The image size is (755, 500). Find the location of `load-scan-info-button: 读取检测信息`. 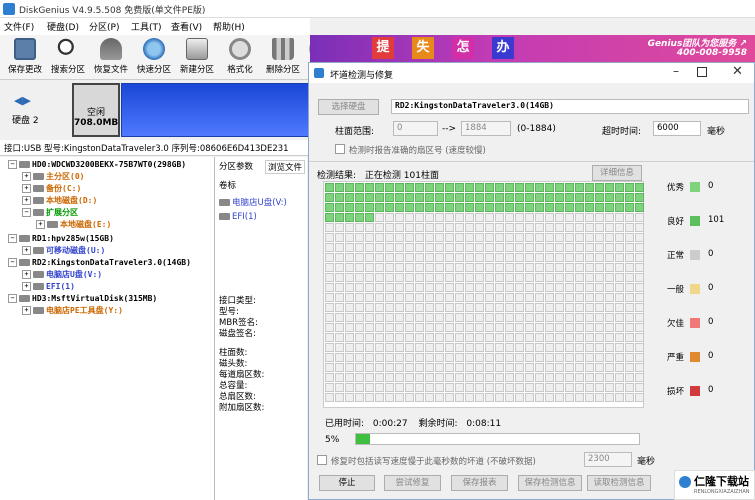

load-scan-info-button: 读取检测信息 is located at coordinates (619, 483).